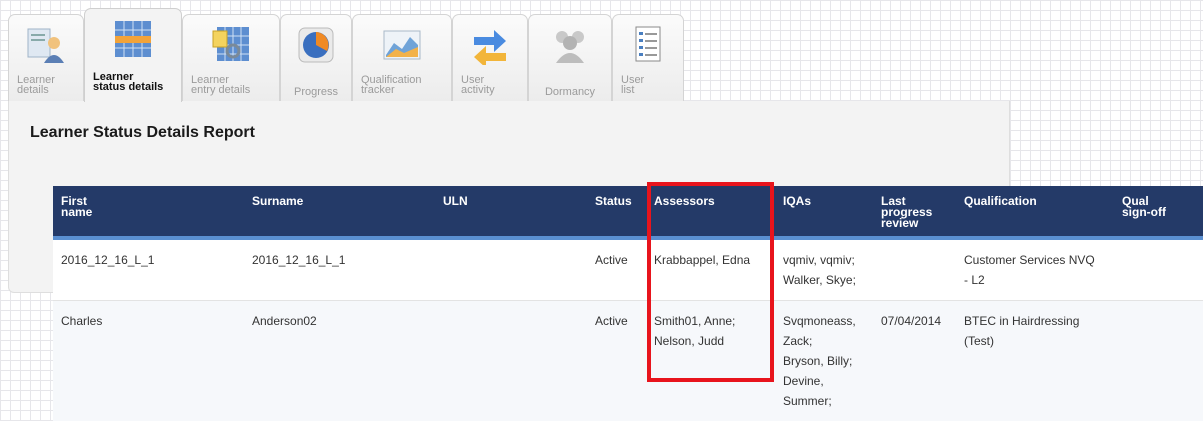 This screenshot has height=421, width=1203. Describe the element at coordinates (618, 269) in the screenshot. I see `cell-status: Active` at that location.